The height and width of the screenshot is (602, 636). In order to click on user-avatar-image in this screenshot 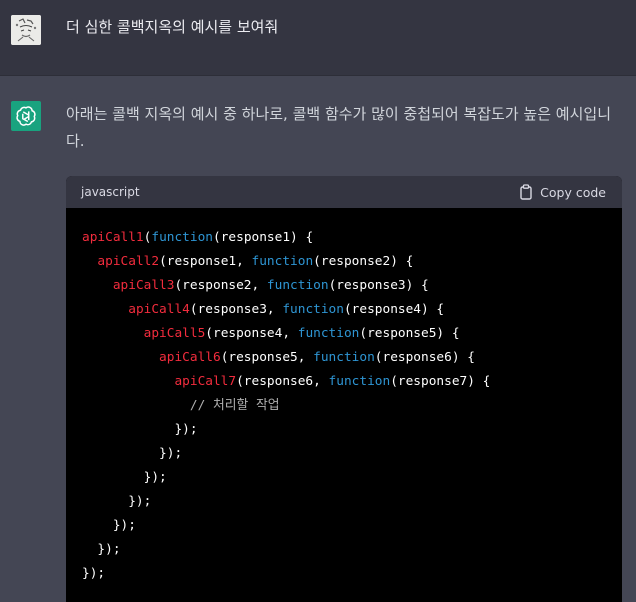, I will do `click(26, 30)`.